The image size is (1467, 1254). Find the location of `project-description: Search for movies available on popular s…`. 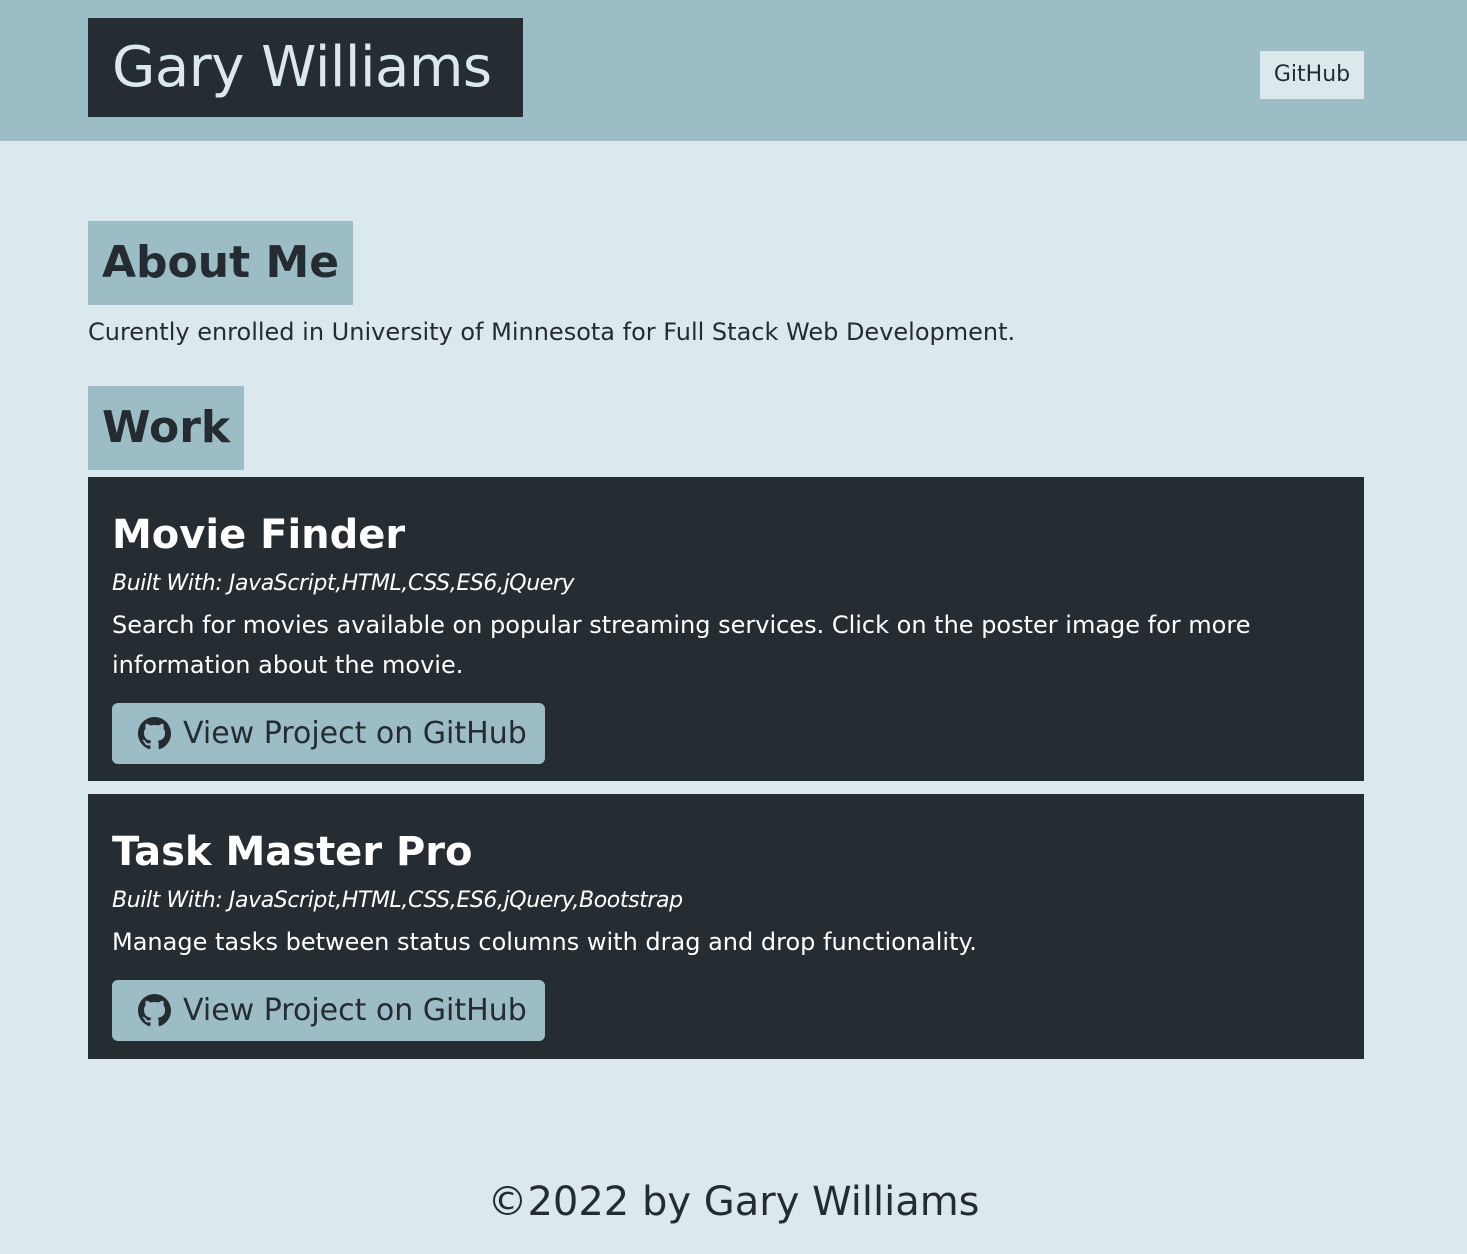

project-description: Search for movies available on popular s… is located at coordinates (681, 645).